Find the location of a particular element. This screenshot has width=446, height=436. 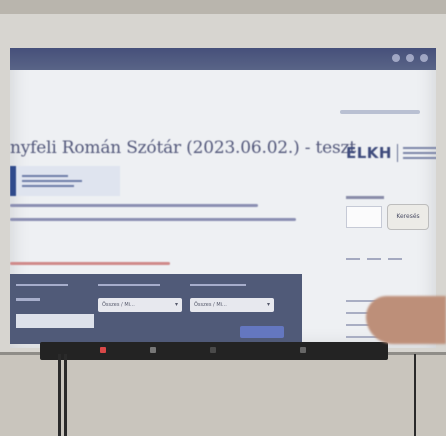

logo-text: ELKH is located at coordinates (369, 153).